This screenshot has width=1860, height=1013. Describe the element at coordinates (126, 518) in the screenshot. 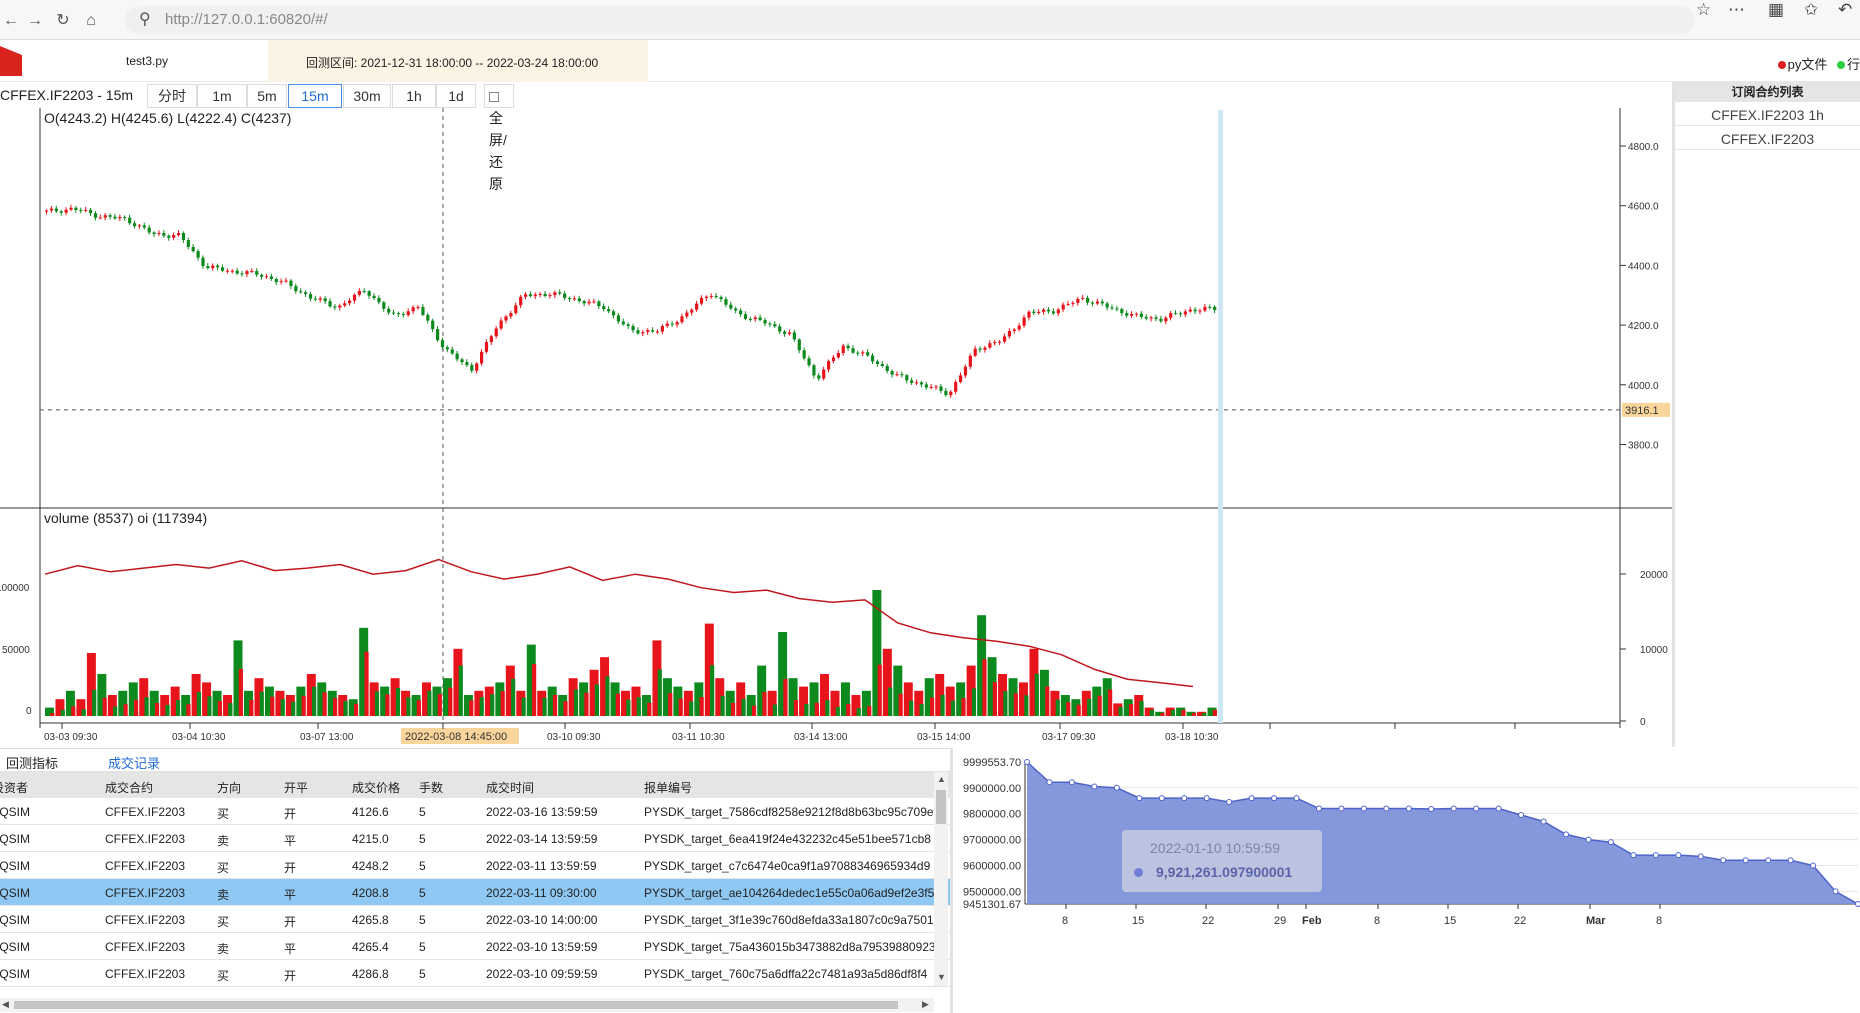

I see `volume-label: volume (8537) oi (117394)` at that location.